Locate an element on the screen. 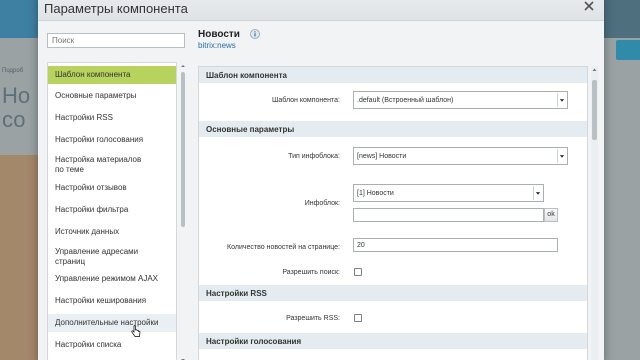 The height and width of the screenshot is (360, 640). section-basic-header: Основные параметры is located at coordinates (393, 129).